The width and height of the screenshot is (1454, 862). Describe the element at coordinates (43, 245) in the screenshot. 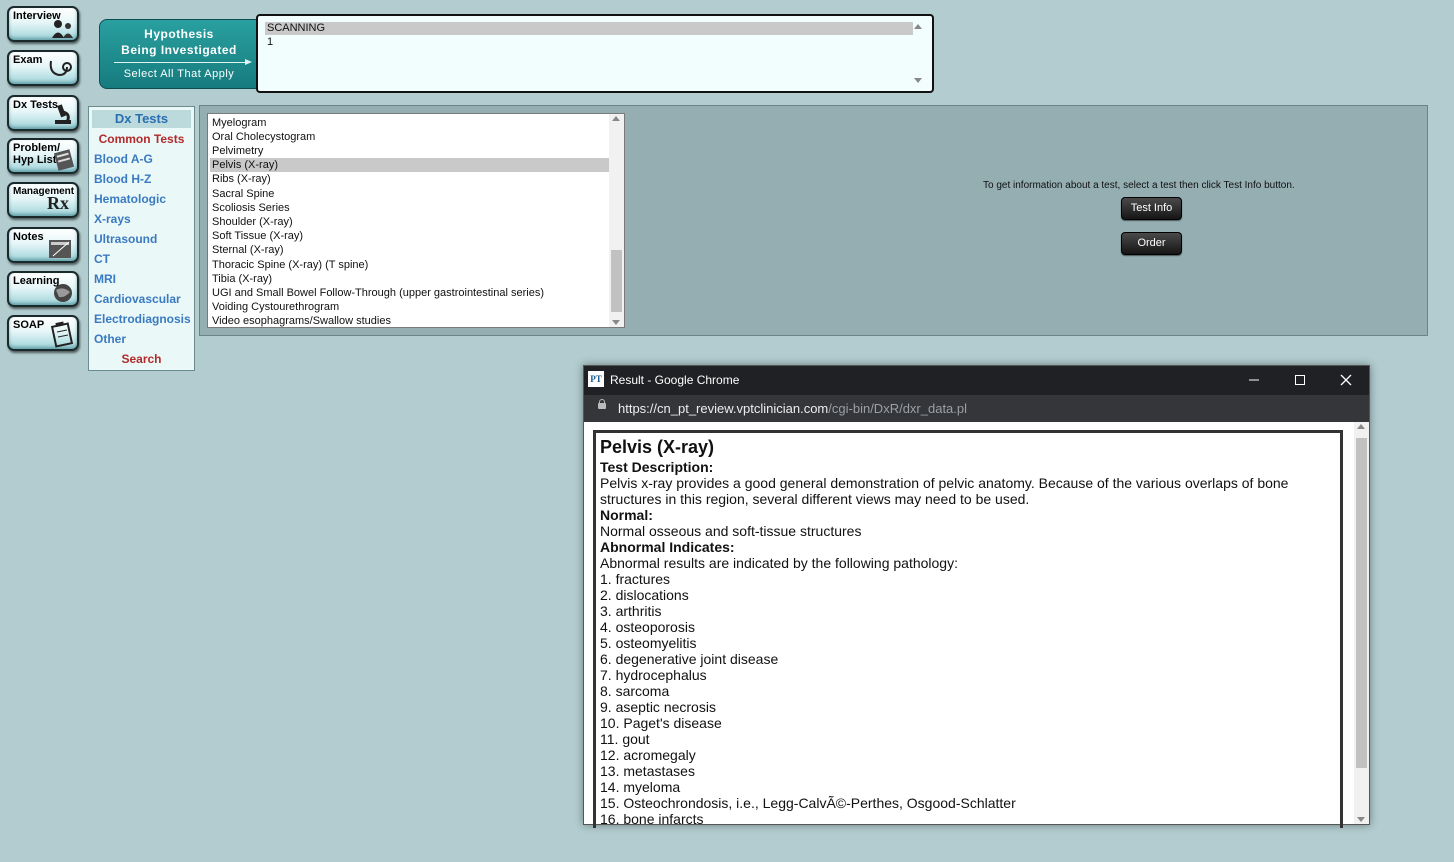

I see `notes-button: Notes` at that location.